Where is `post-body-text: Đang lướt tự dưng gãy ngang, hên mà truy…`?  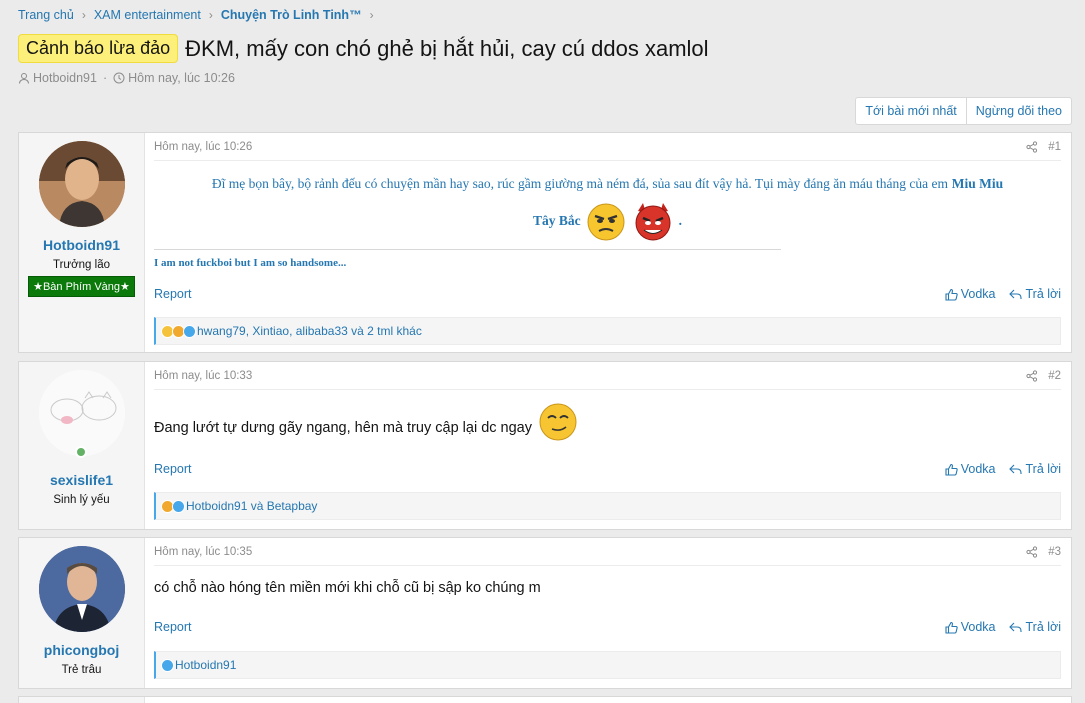
post-body-text: Đang lướt tự dưng gãy ngang, hên mà truy… is located at coordinates (343, 428).